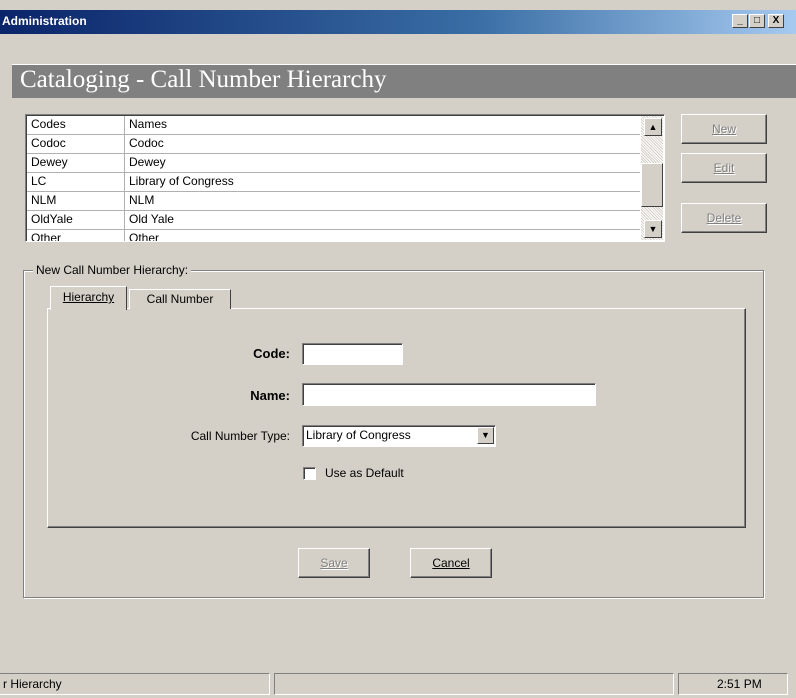  I want to click on list-item: Codoc Codoc, so click(333, 144).